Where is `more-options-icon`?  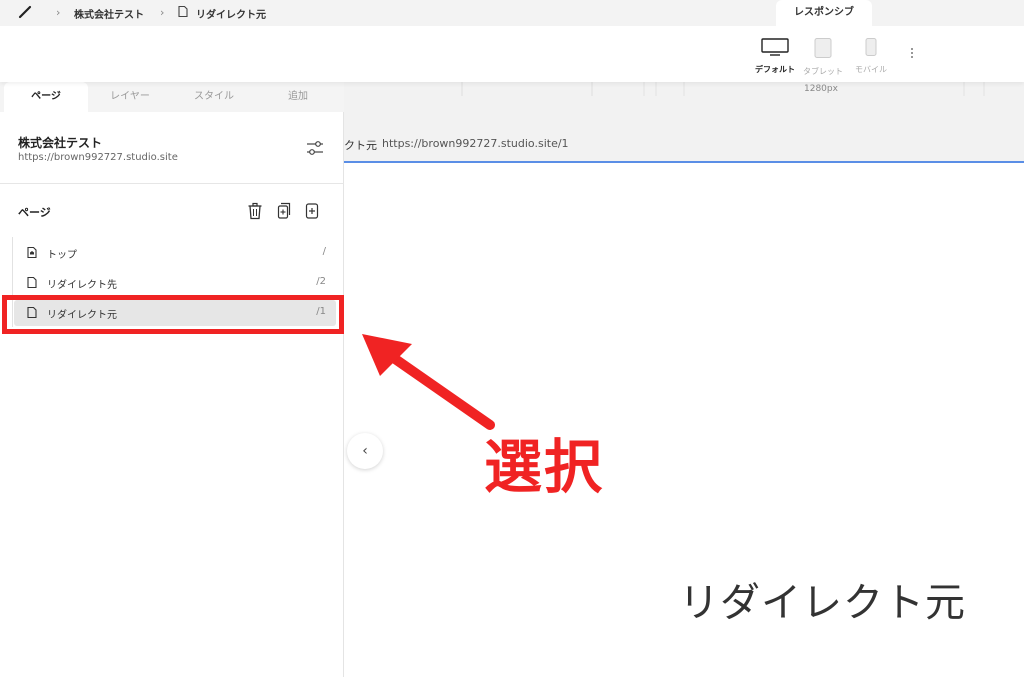
more-options-icon is located at coordinates (912, 53).